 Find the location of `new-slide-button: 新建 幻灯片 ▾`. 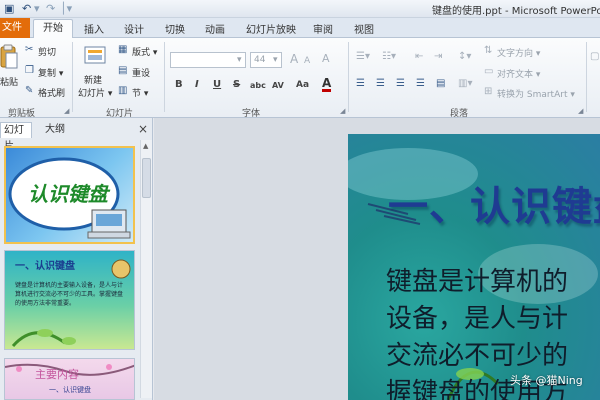

new-slide-button: 新建 幻灯片 ▾ is located at coordinates (95, 71).